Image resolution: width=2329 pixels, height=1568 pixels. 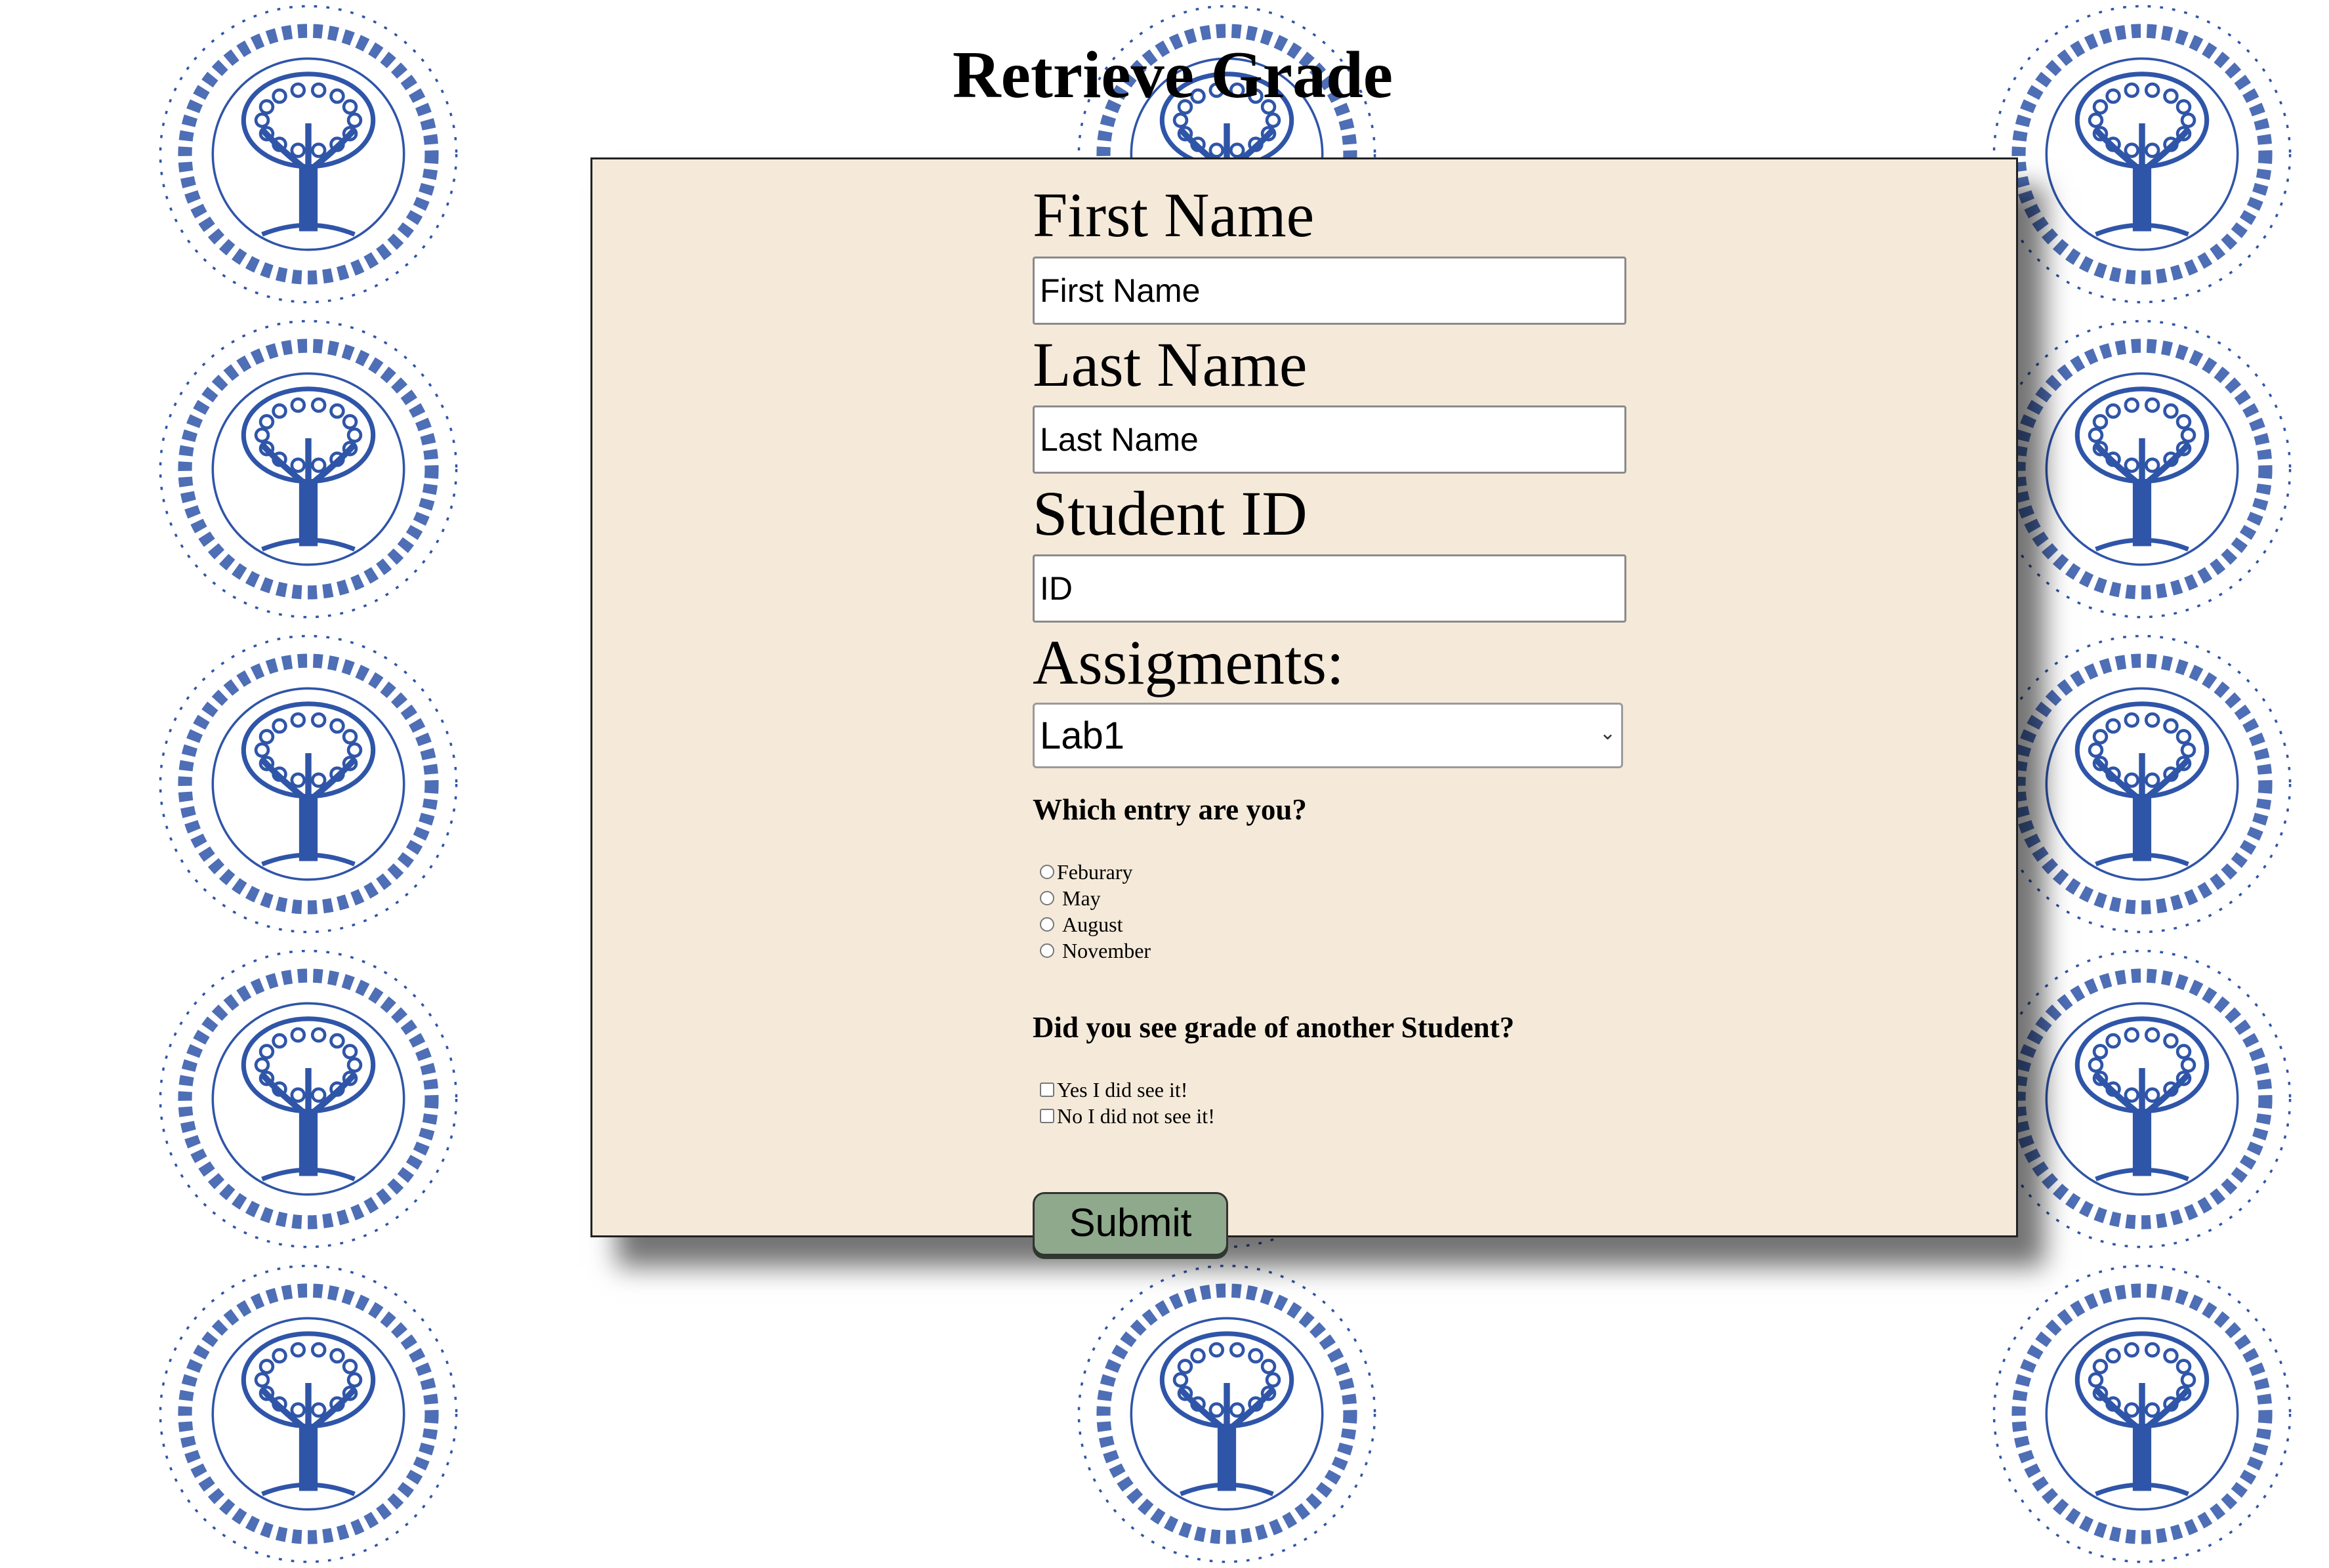 I want to click on entry-option-august: August, so click(x=1081, y=924).